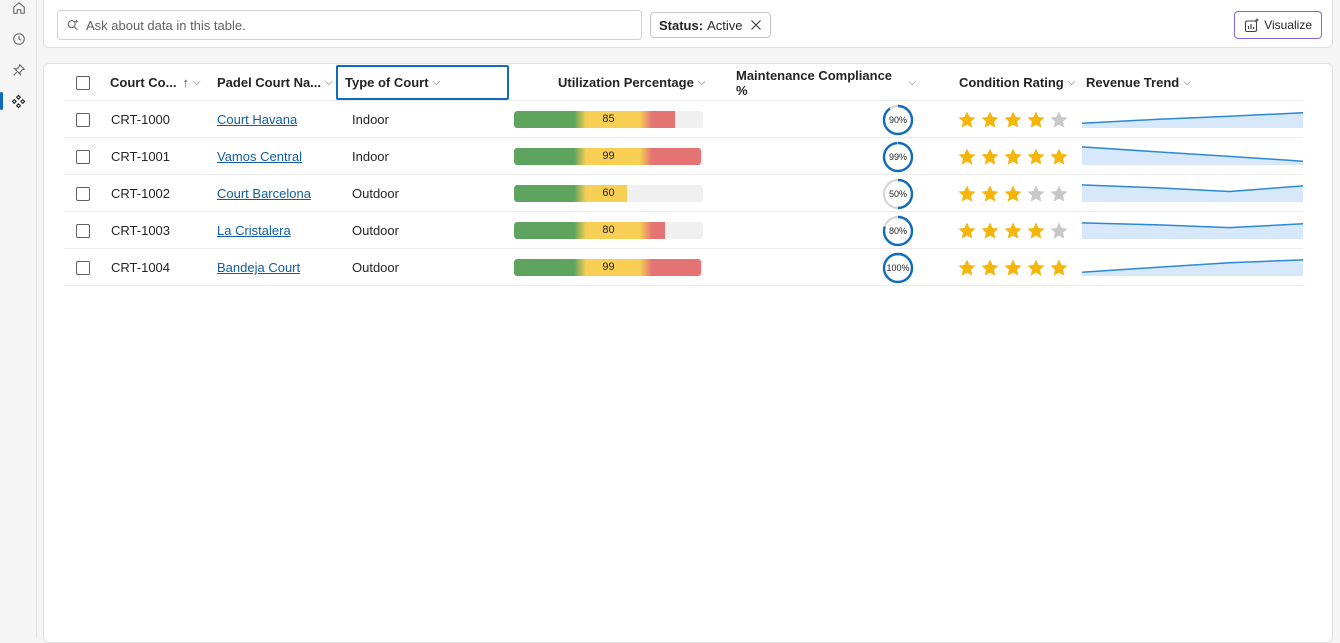 The image size is (1340, 643). Describe the element at coordinates (161, 156) in the screenshot. I see `court-code-cell: CRT-1001` at that location.